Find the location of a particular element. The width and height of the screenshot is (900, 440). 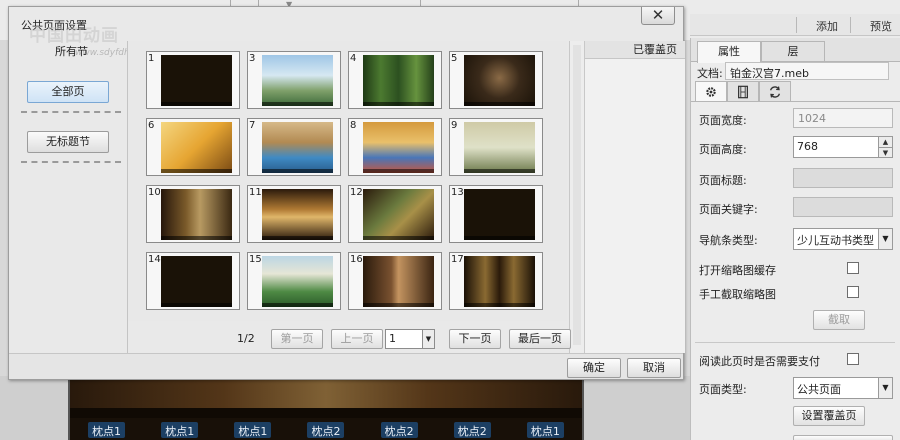

page-title-field is located at coordinates (843, 178).